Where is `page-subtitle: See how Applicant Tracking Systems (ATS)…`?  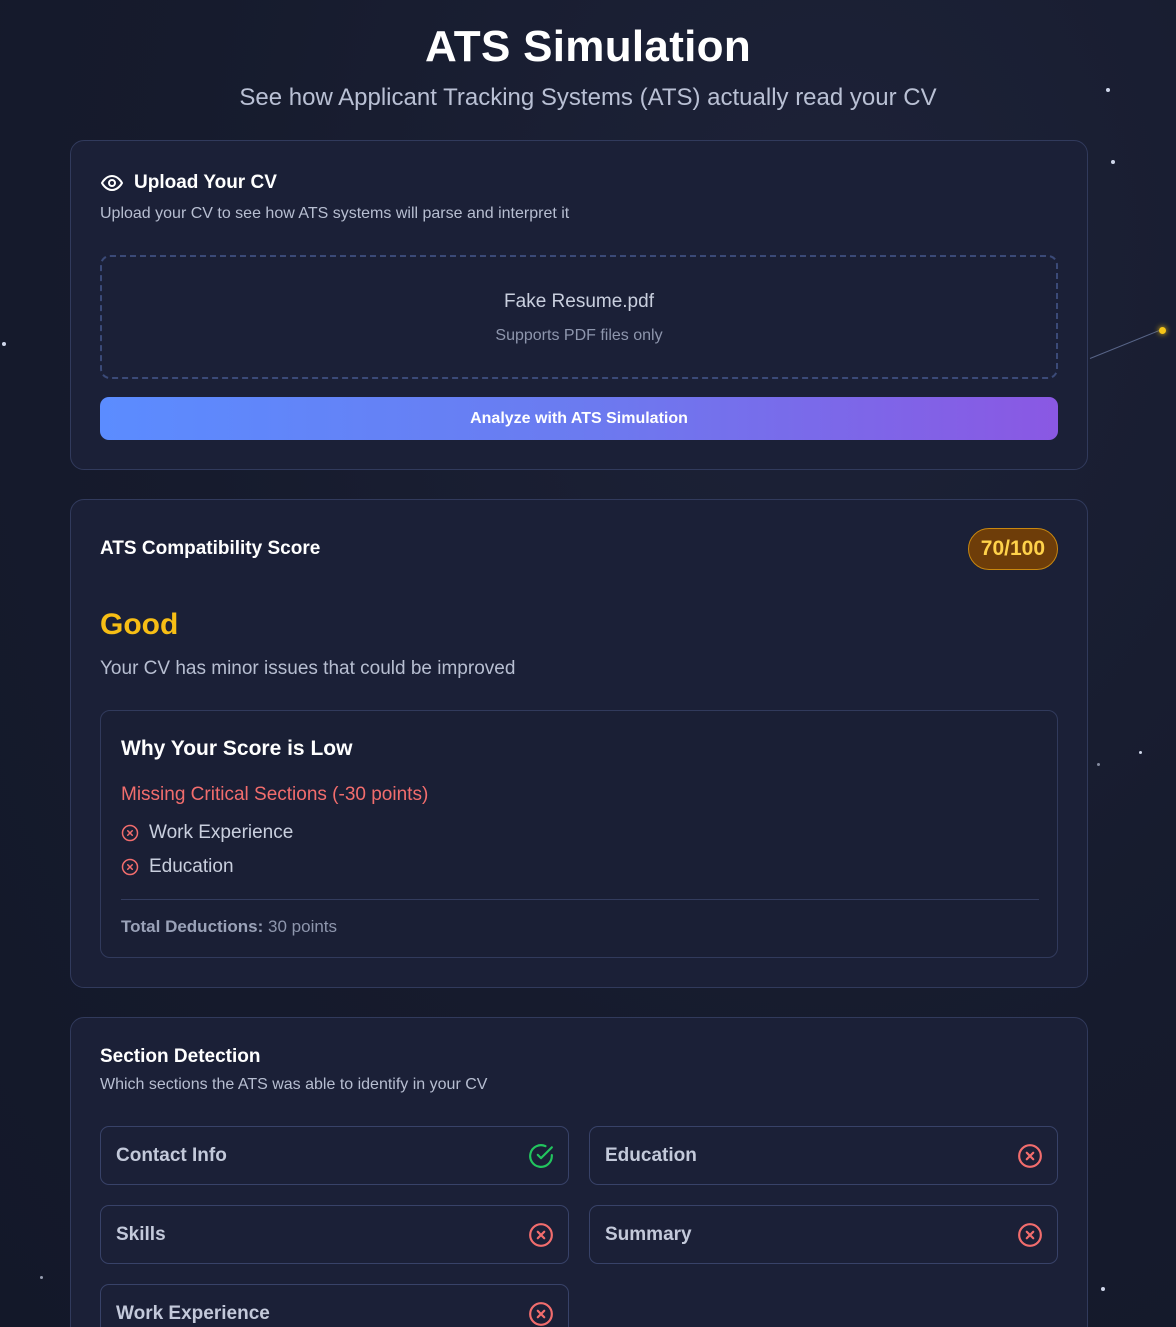 page-subtitle: See how Applicant Tracking Systems (ATS)… is located at coordinates (588, 97).